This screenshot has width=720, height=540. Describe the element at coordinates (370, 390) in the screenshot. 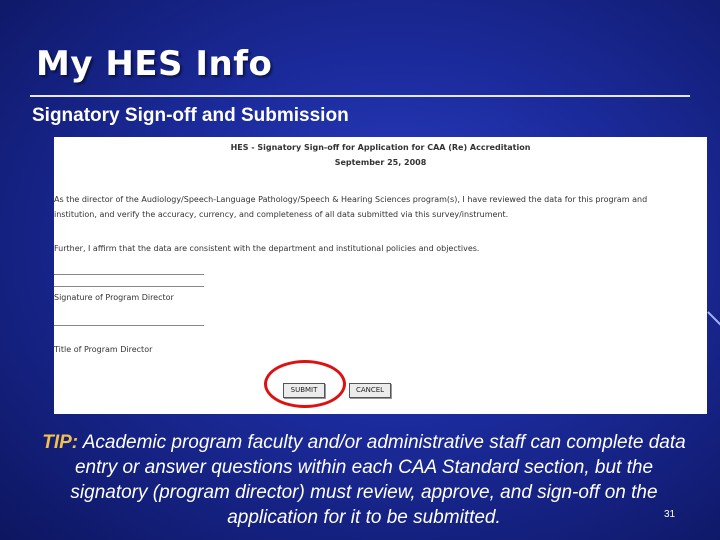

I see `cancel-button: CANCEL` at that location.